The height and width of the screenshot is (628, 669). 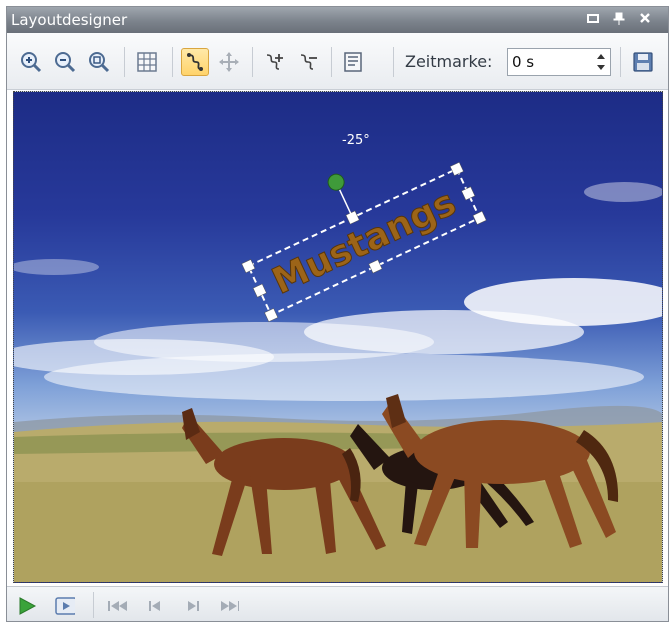 I want to click on save-icon, so click(x=643, y=62).